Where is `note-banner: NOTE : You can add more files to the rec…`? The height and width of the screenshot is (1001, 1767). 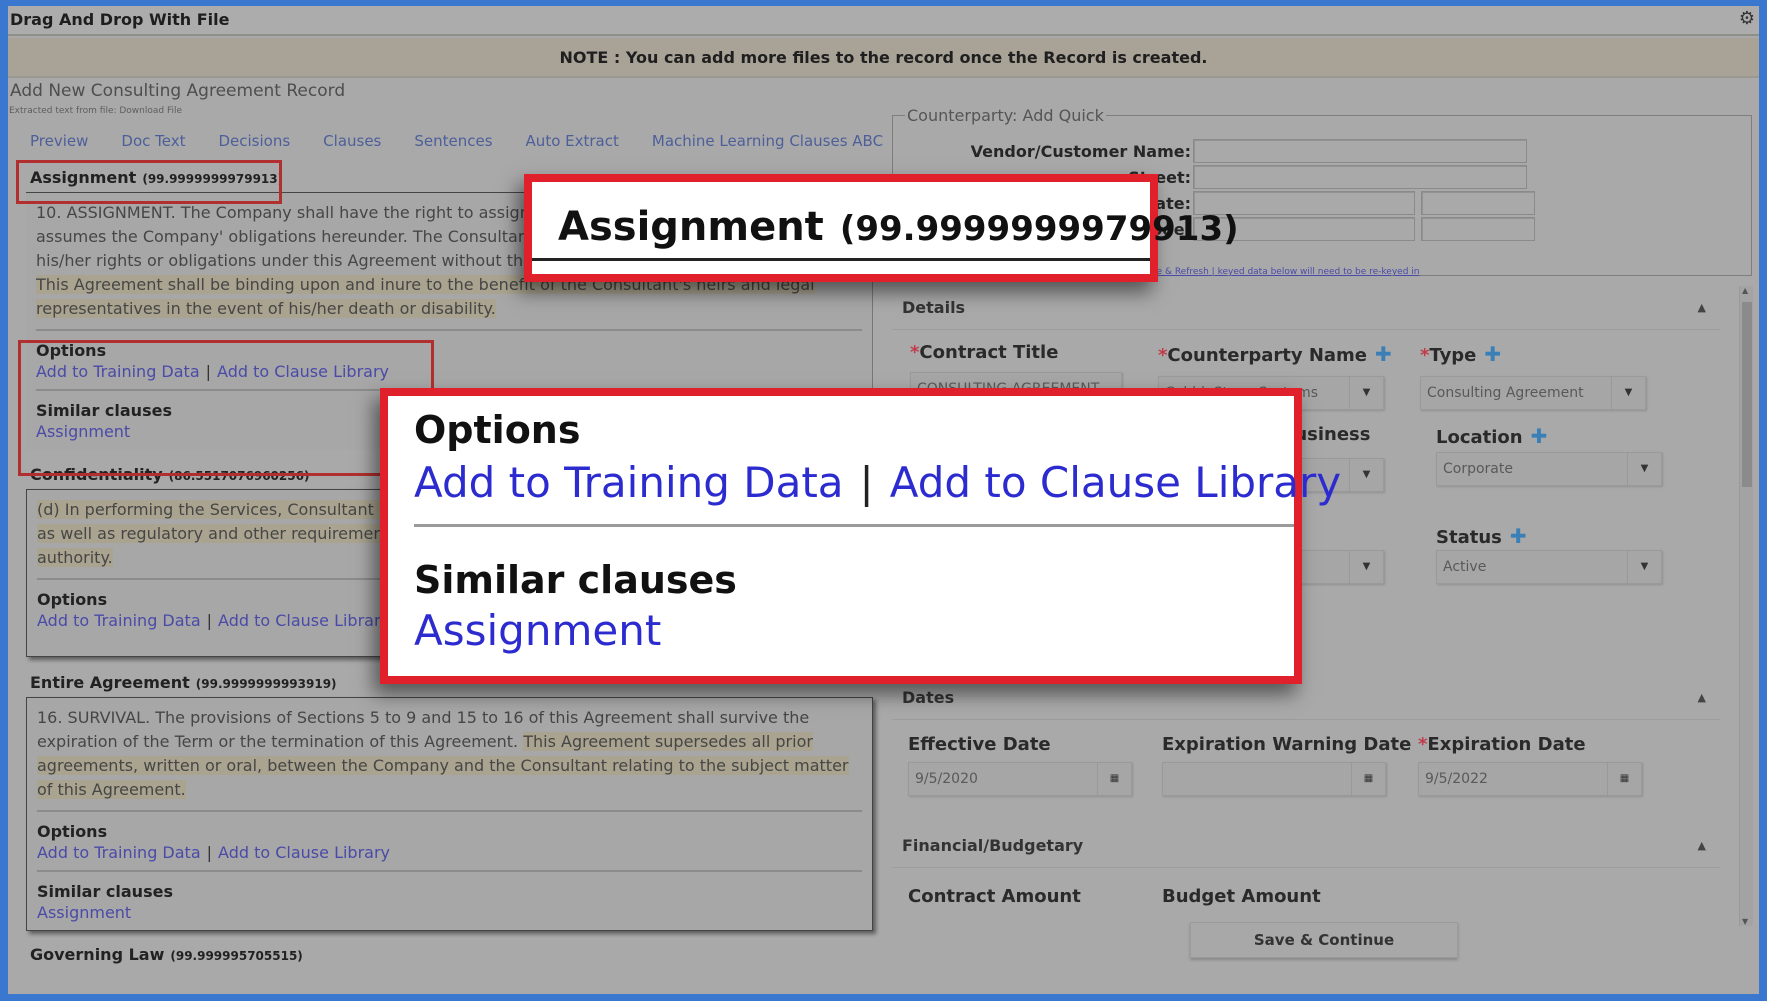 note-banner: NOTE : You can add more files to the rec… is located at coordinates (883, 58).